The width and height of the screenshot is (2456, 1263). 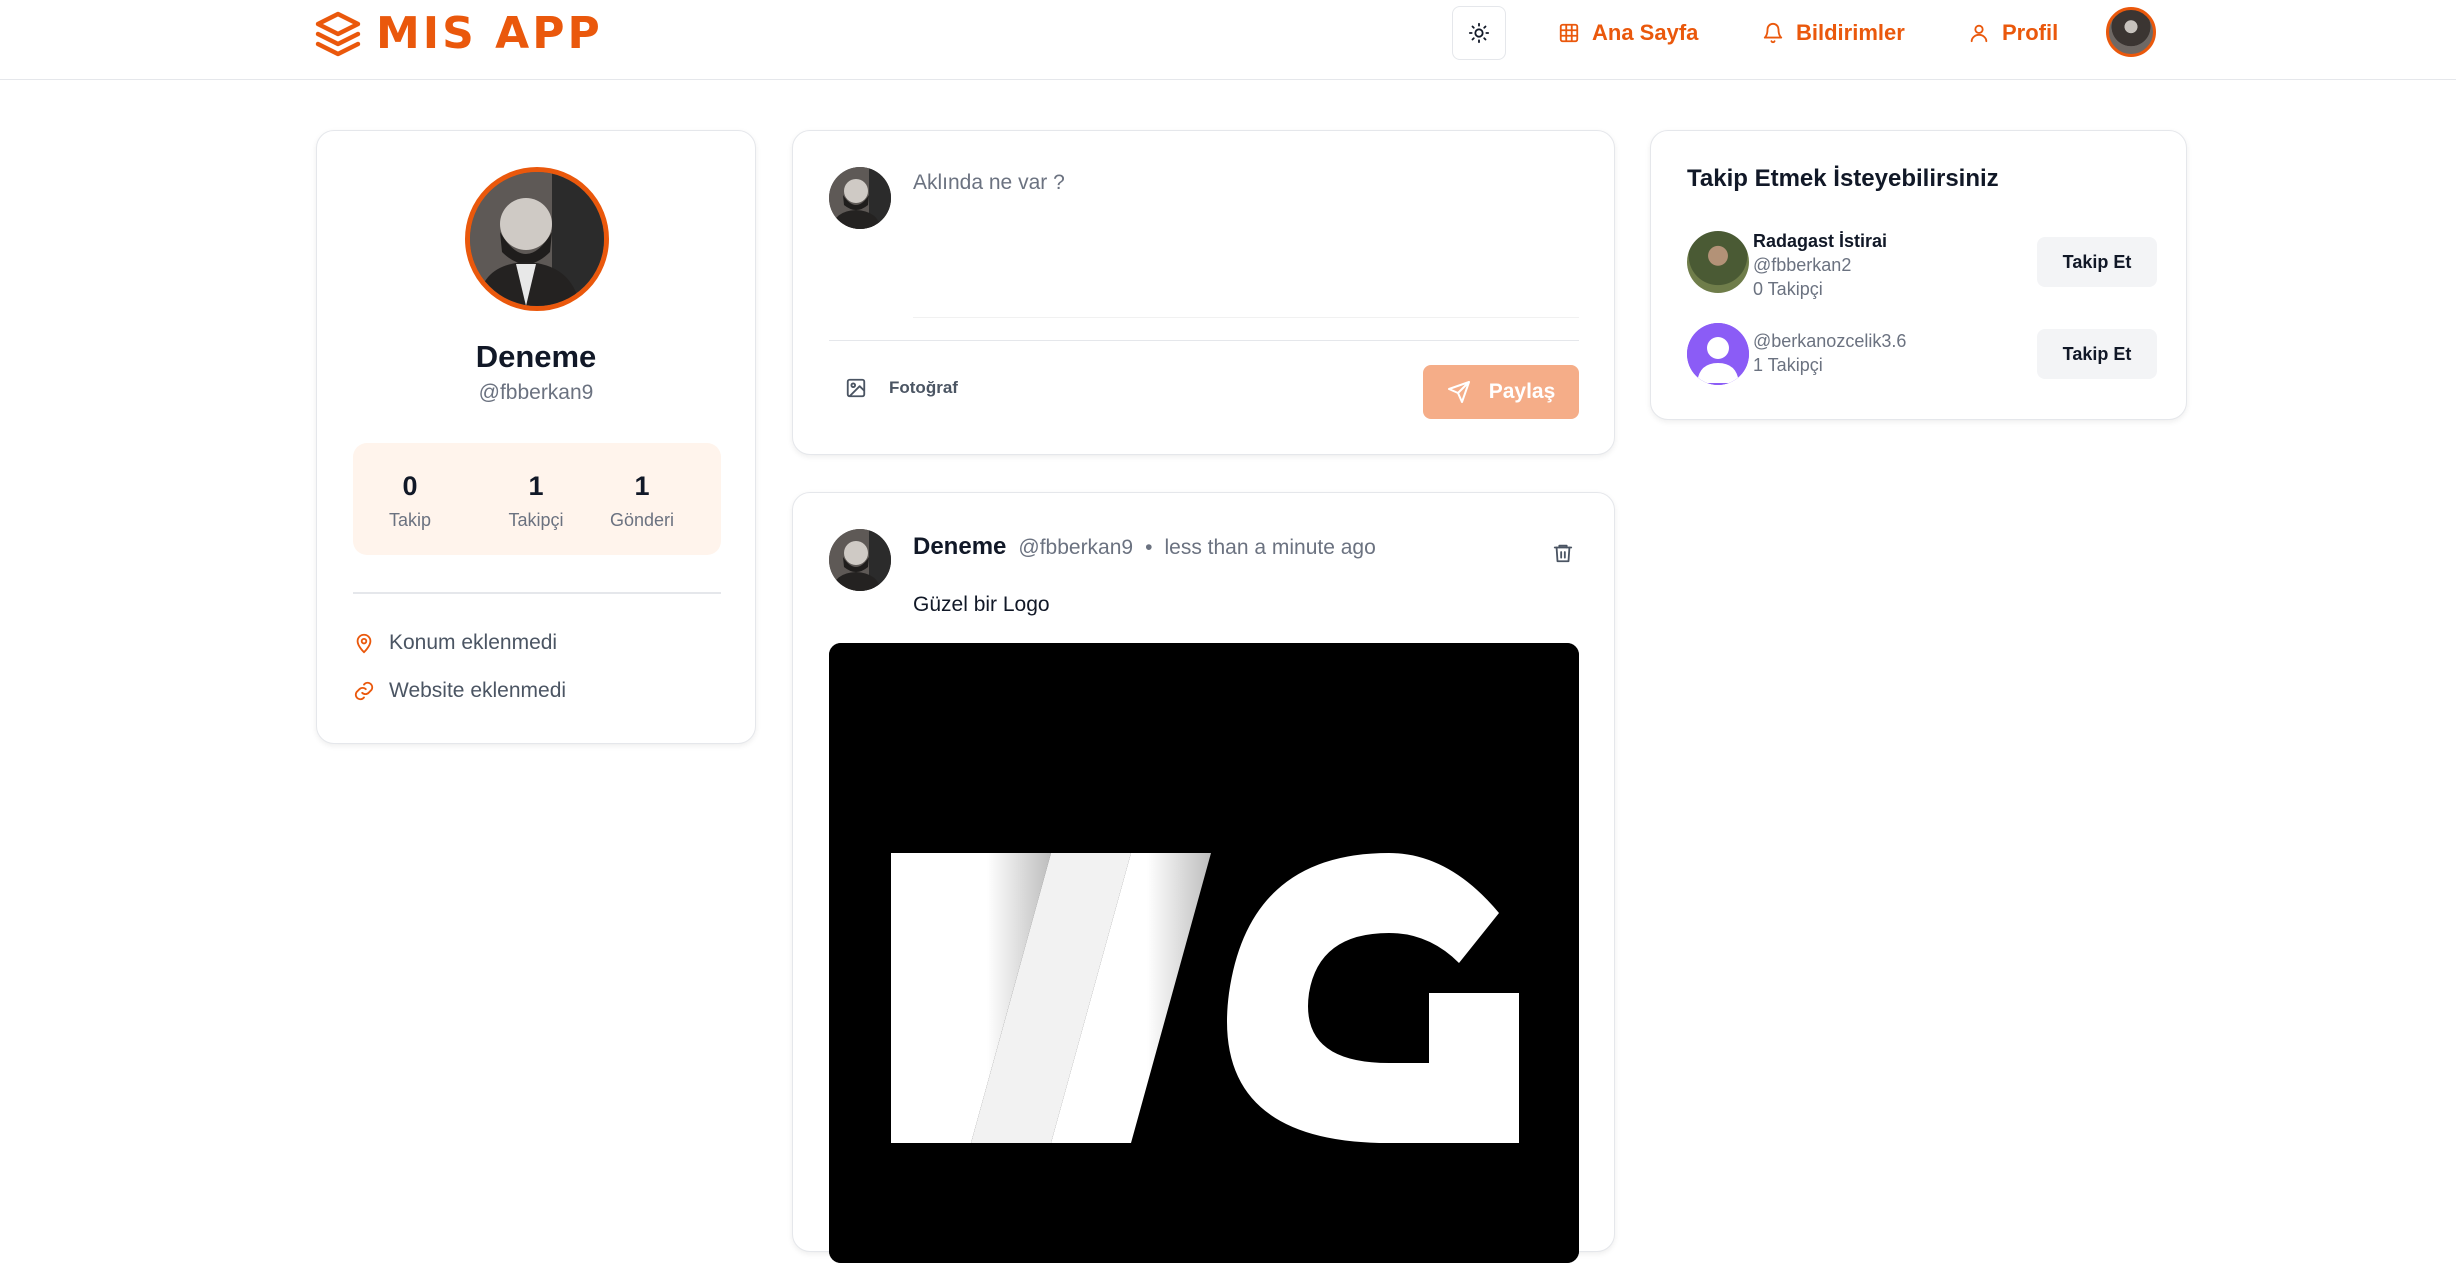 What do you see at coordinates (364, 643) in the screenshot?
I see `map-pin-icon` at bounding box center [364, 643].